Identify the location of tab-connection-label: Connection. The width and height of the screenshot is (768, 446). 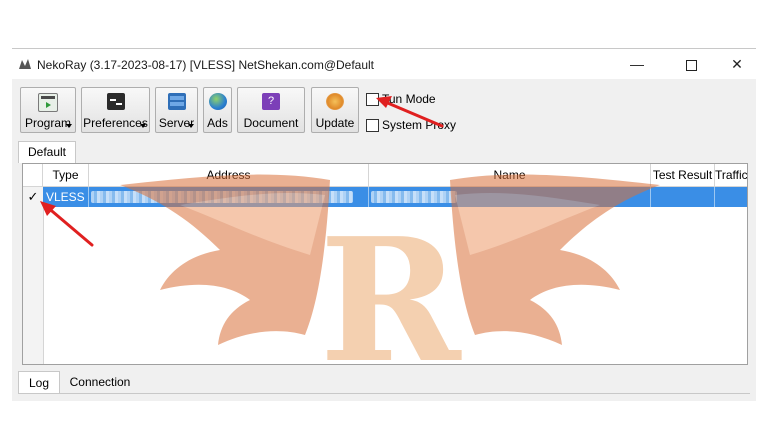
(100, 382).